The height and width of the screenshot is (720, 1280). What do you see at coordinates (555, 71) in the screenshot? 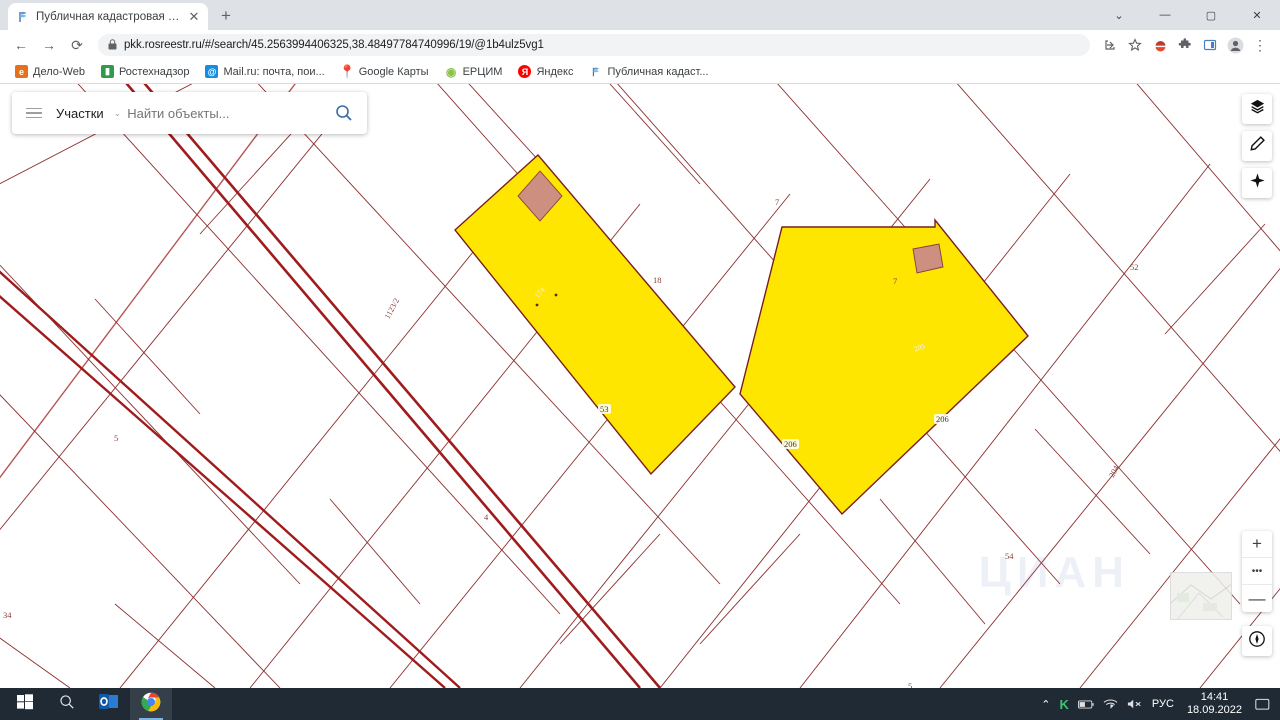
I see `bookmark-label: Яндекс` at bounding box center [555, 71].